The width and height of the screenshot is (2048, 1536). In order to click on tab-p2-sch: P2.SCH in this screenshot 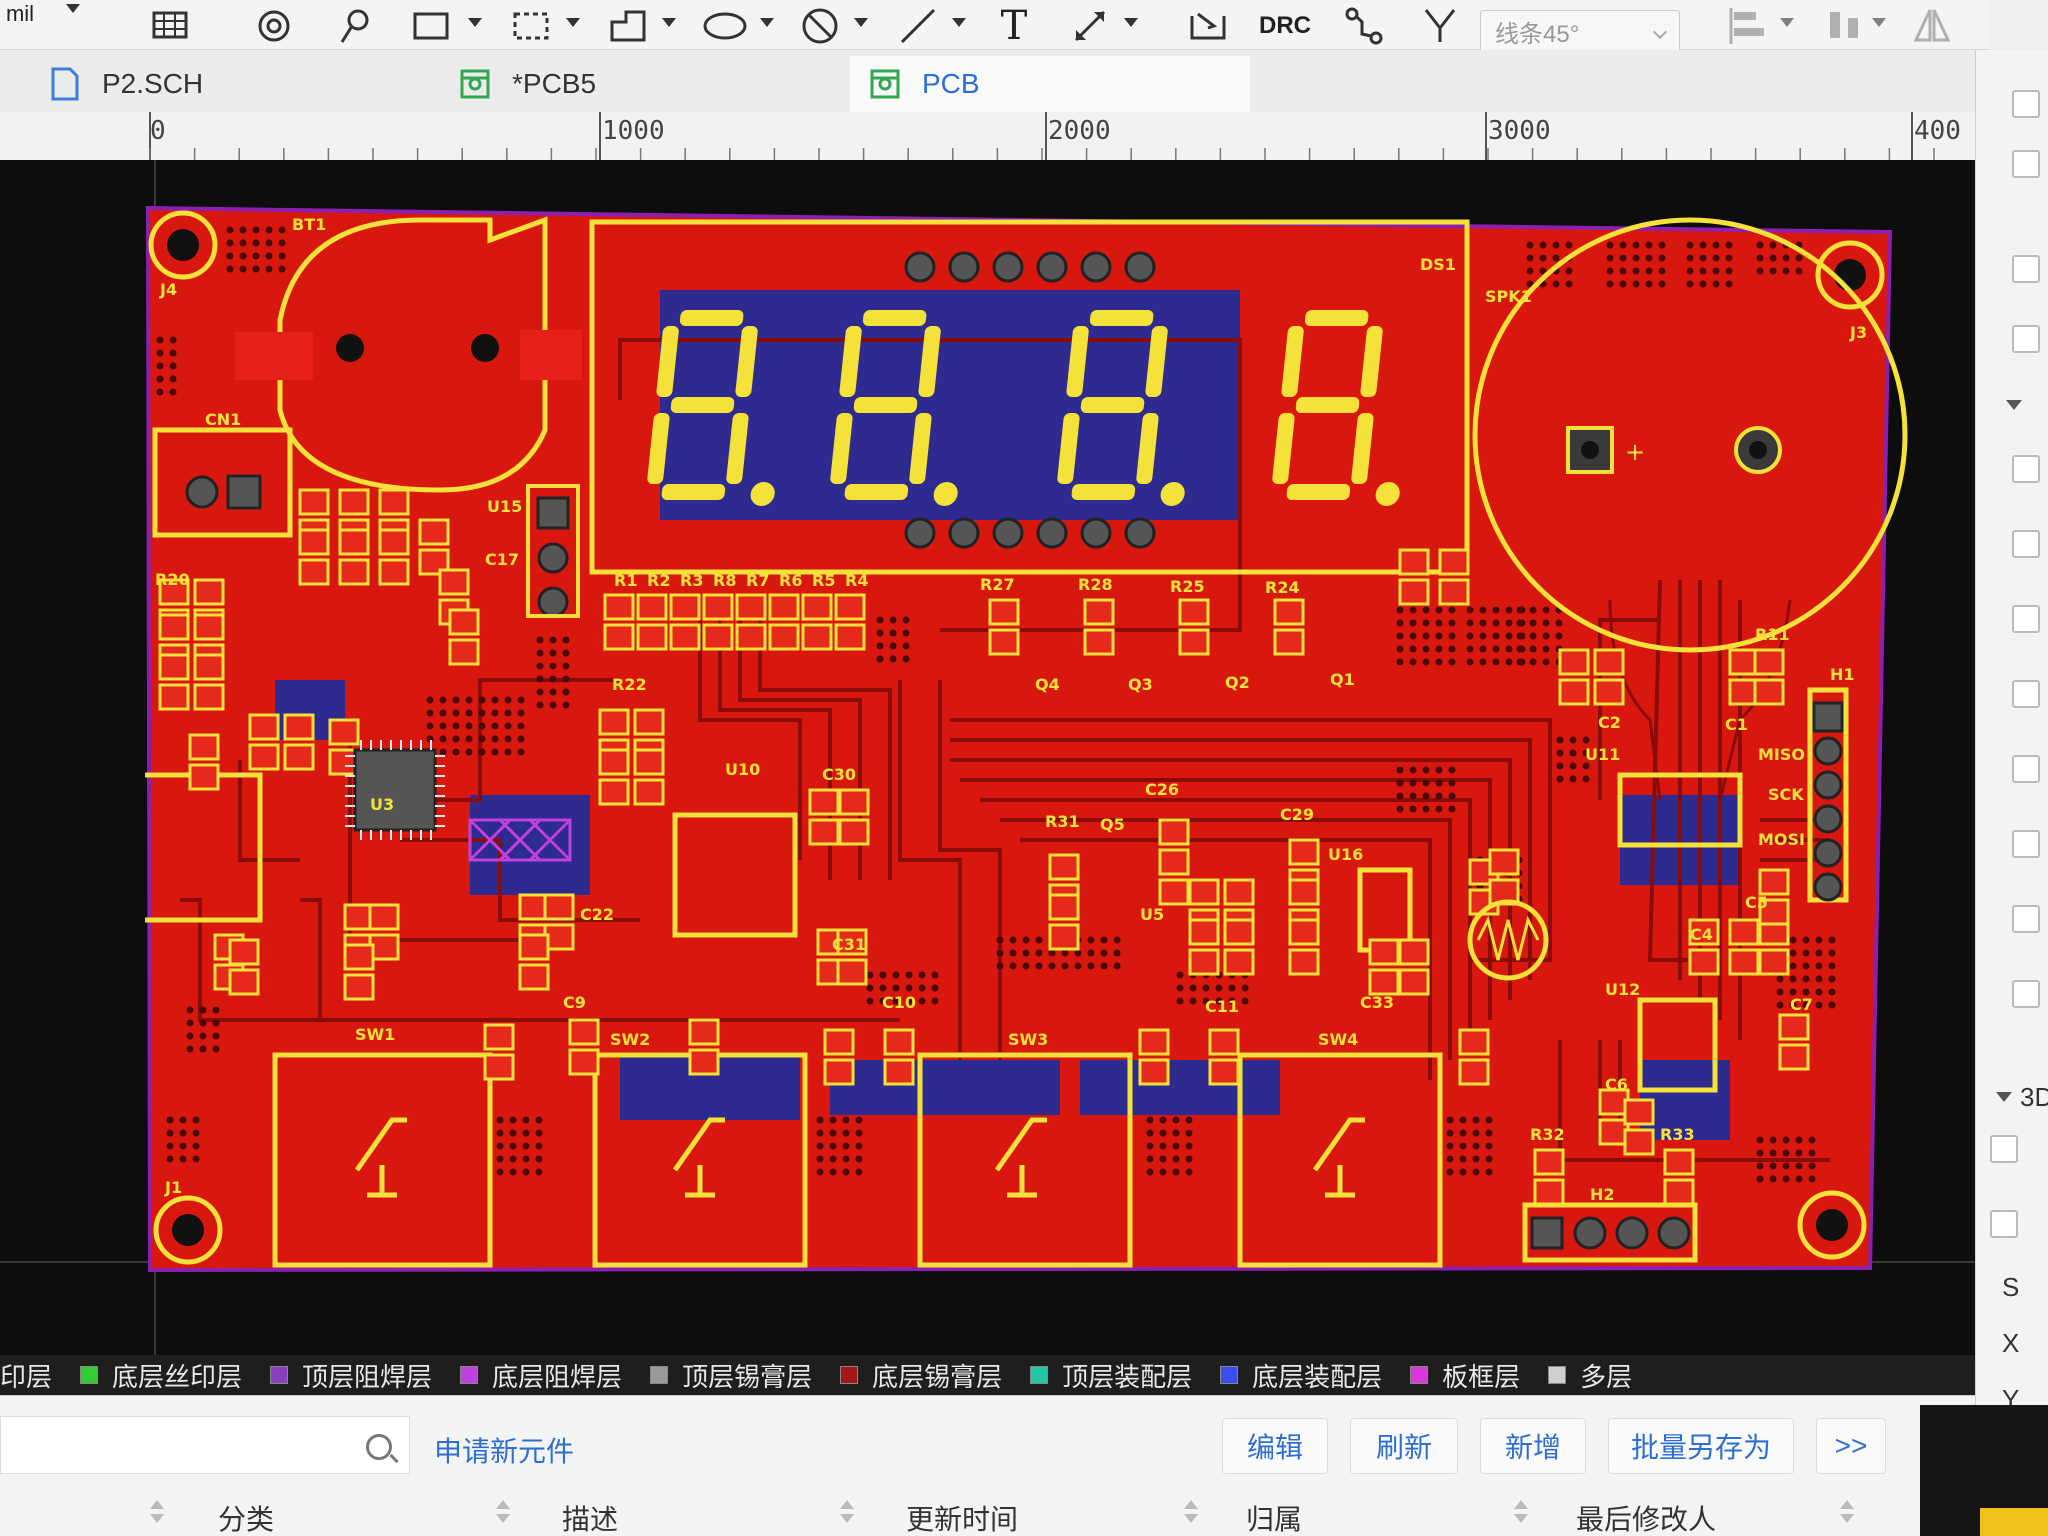, I will do `click(235, 84)`.